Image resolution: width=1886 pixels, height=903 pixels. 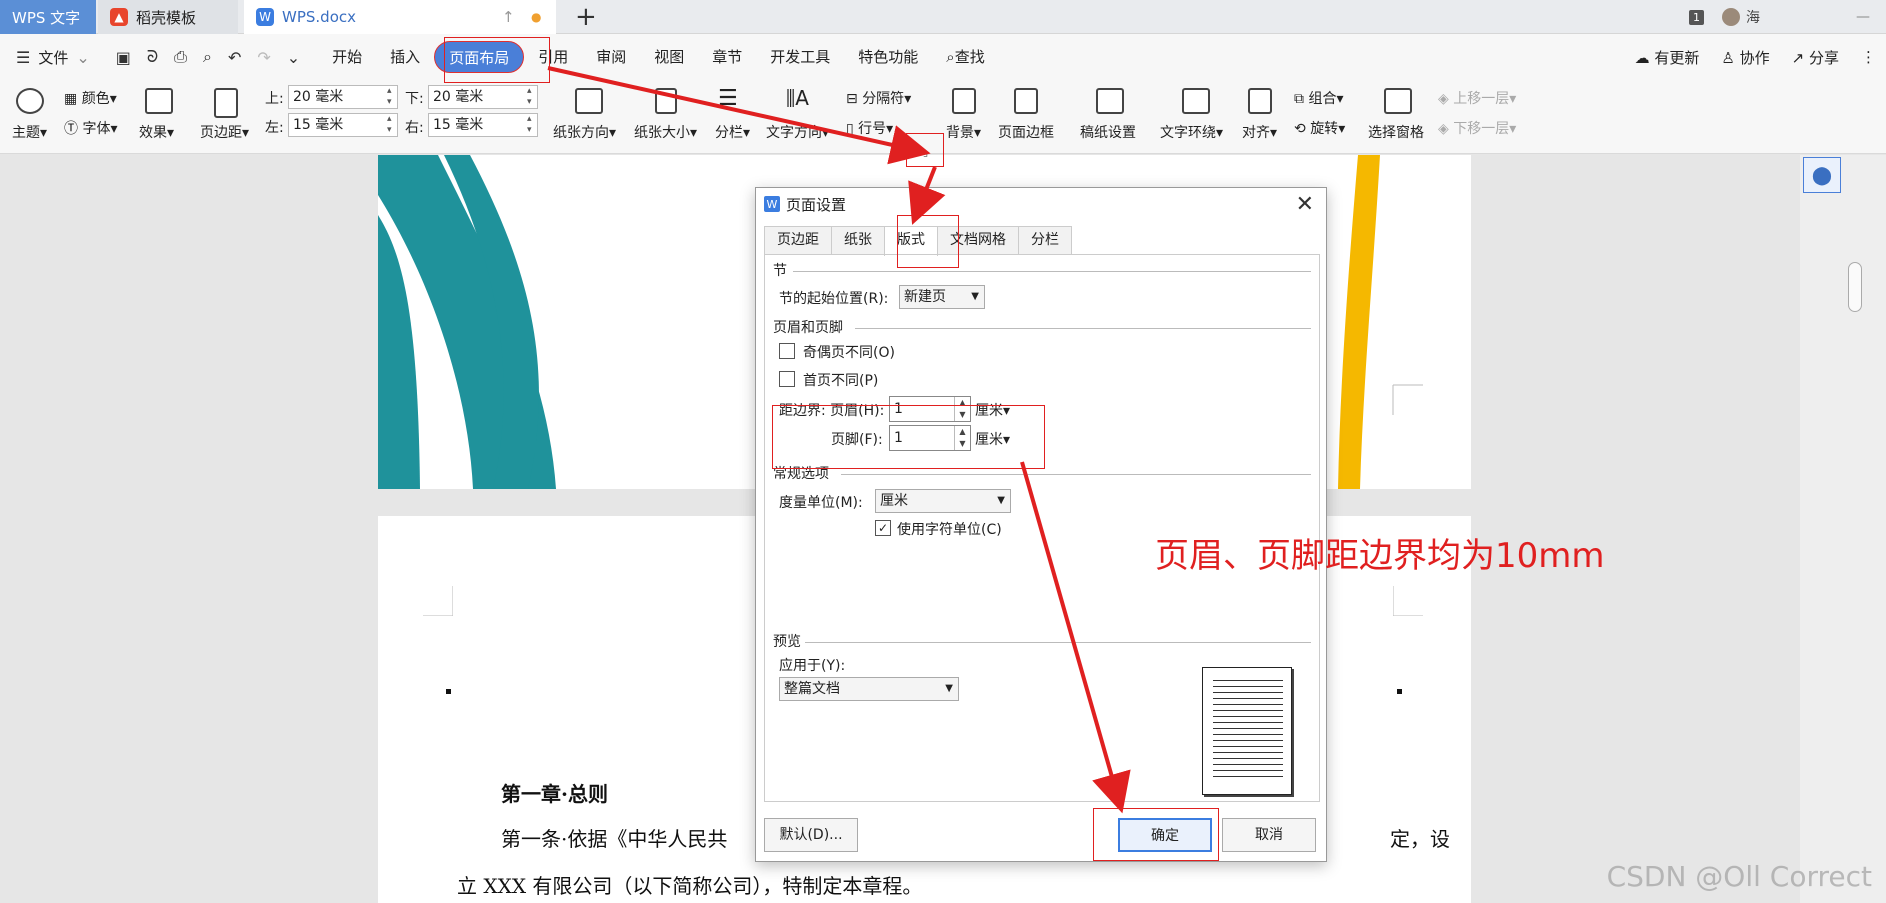 What do you see at coordinates (888, 57) in the screenshot?
I see `menu-features: 特色功能` at bounding box center [888, 57].